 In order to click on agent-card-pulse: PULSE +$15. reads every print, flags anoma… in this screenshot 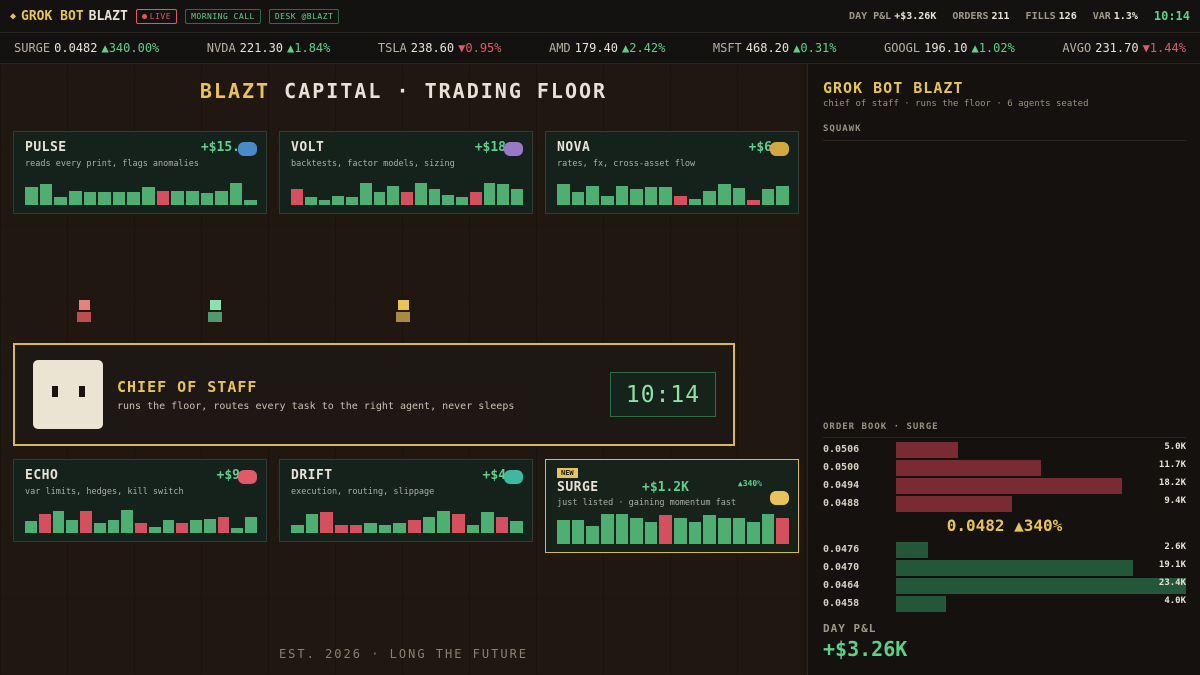, I will do `click(140, 172)`.